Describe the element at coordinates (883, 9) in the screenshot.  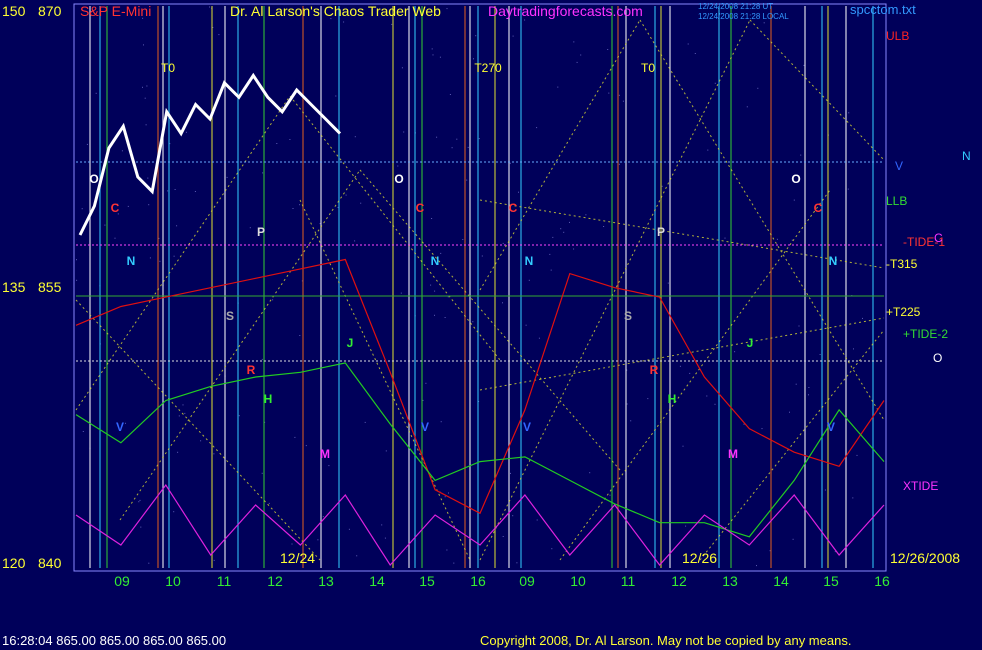
I see `file-name: spcctom.txt` at that location.